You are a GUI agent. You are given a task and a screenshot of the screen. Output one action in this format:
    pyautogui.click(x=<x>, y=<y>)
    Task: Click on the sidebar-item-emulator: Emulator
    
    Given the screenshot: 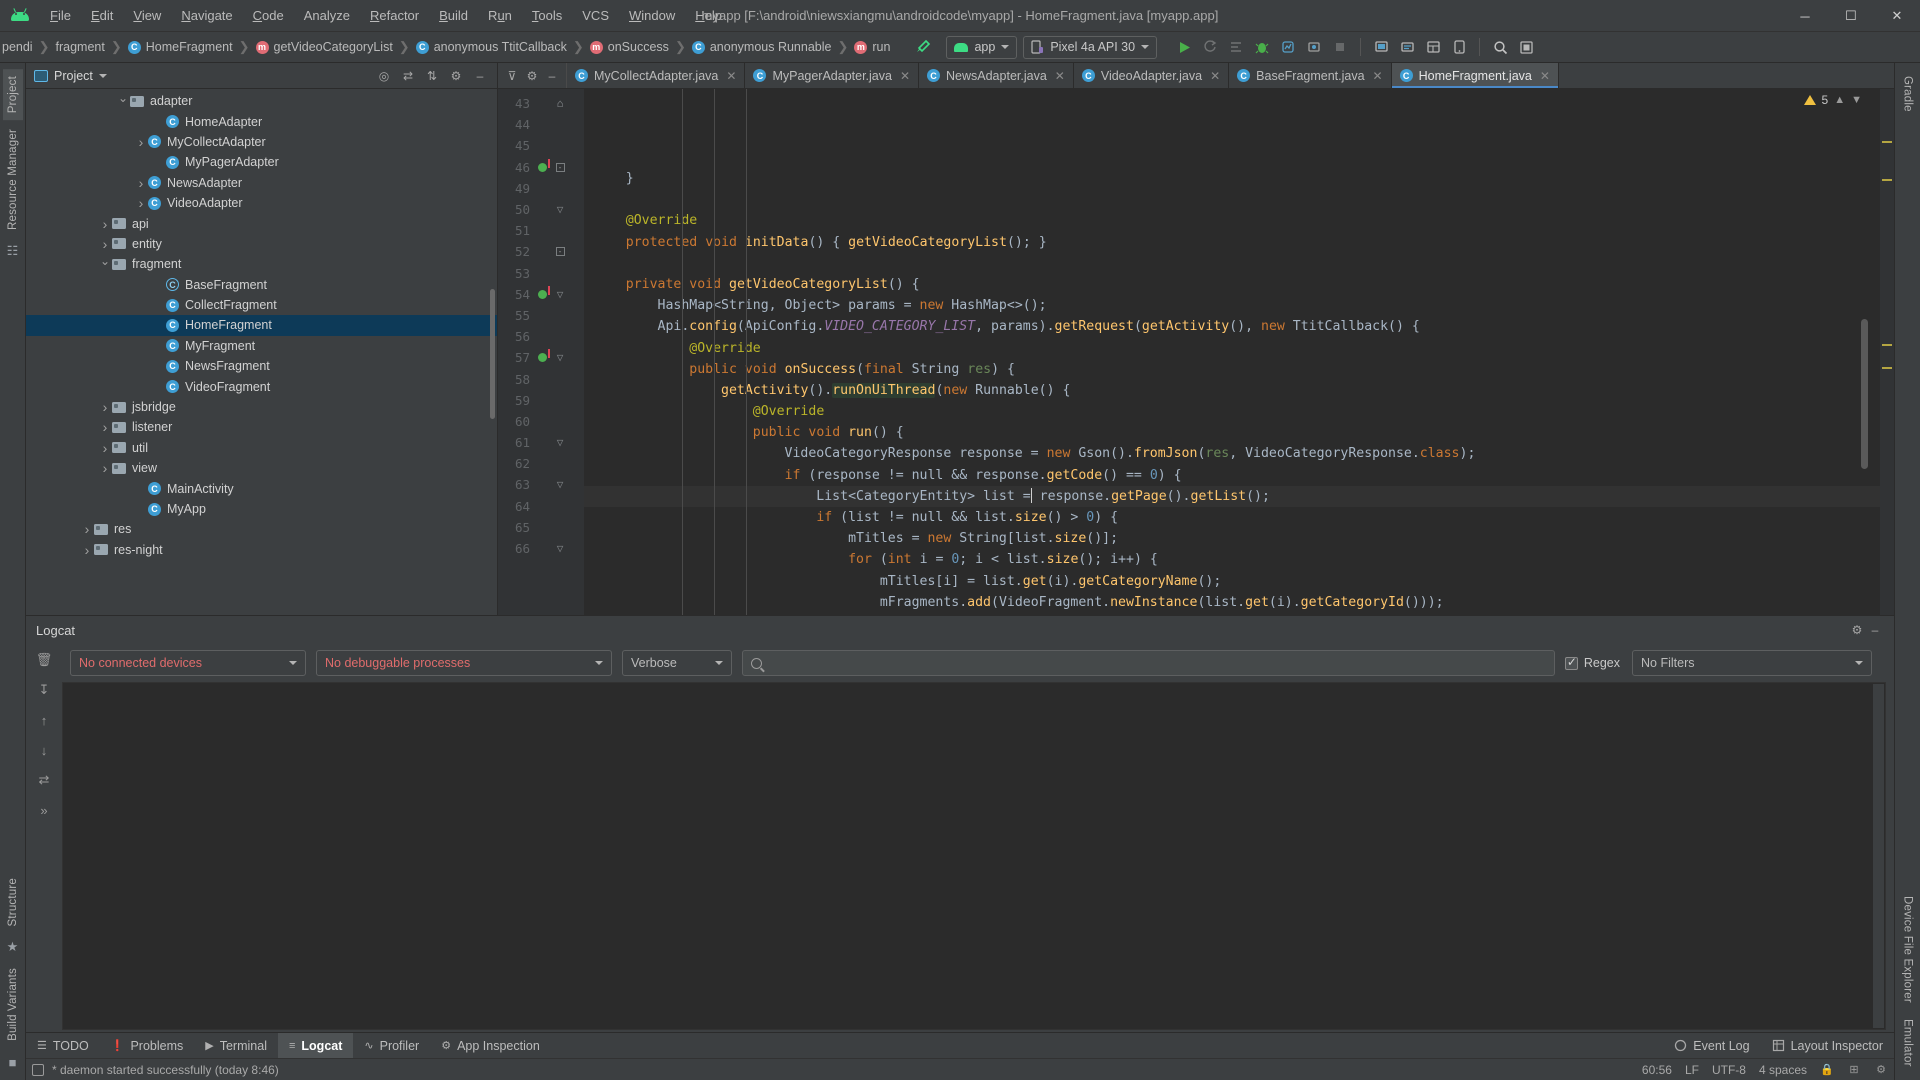 What is the action you would take?
    pyautogui.click(x=1908, y=1043)
    